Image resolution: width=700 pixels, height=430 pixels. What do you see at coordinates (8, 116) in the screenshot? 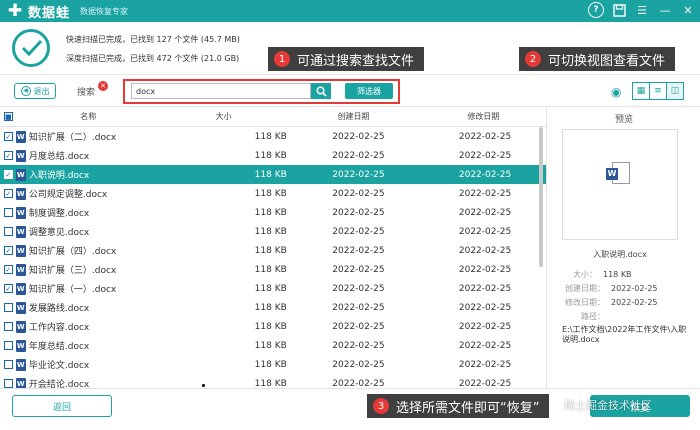
I see `select-all-checkbox: ■` at bounding box center [8, 116].